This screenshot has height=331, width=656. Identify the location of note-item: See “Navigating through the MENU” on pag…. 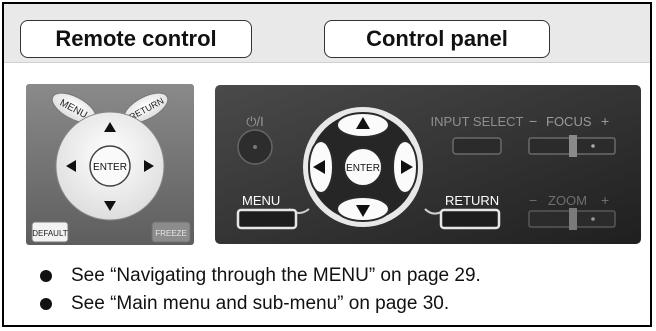
(340, 276).